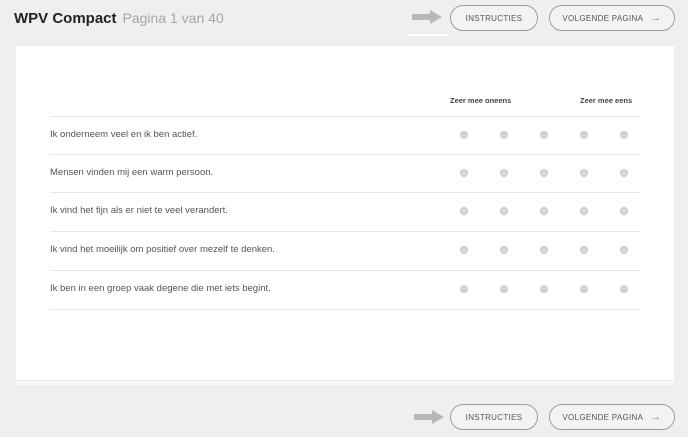  Describe the element at coordinates (124, 134) in the screenshot. I see `question-text: Ik onderneem veel en ik ben actief.` at that location.